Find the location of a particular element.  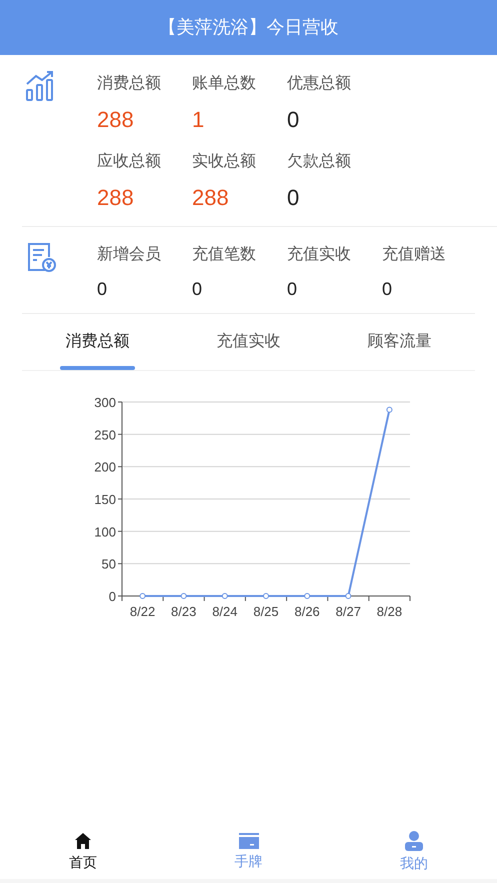

y-tick-label: 150 is located at coordinates (105, 499).